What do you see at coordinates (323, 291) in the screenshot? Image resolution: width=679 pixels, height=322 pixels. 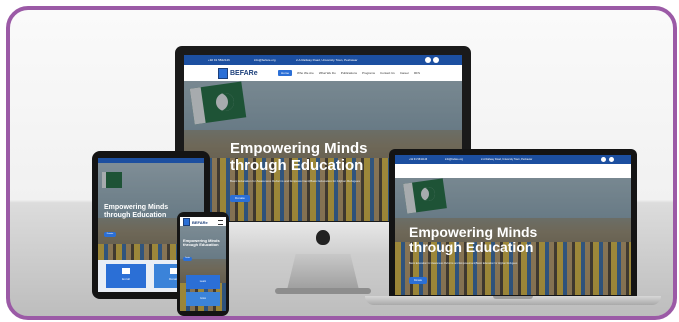 I see `imac-base` at bounding box center [323, 291].